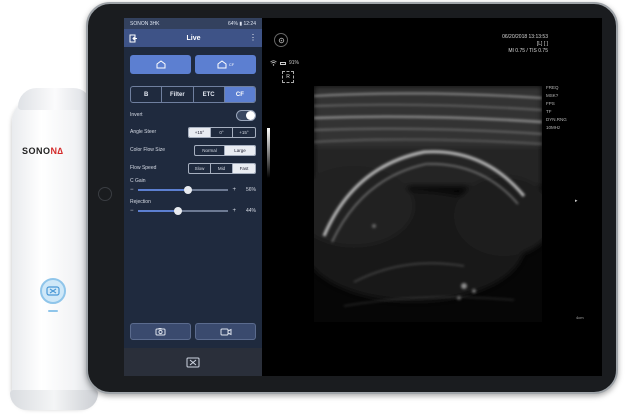 The image size is (630, 416). Describe the element at coordinates (148, 150) in the screenshot. I see `color-flow-size-label: Color Flow Size` at that location.